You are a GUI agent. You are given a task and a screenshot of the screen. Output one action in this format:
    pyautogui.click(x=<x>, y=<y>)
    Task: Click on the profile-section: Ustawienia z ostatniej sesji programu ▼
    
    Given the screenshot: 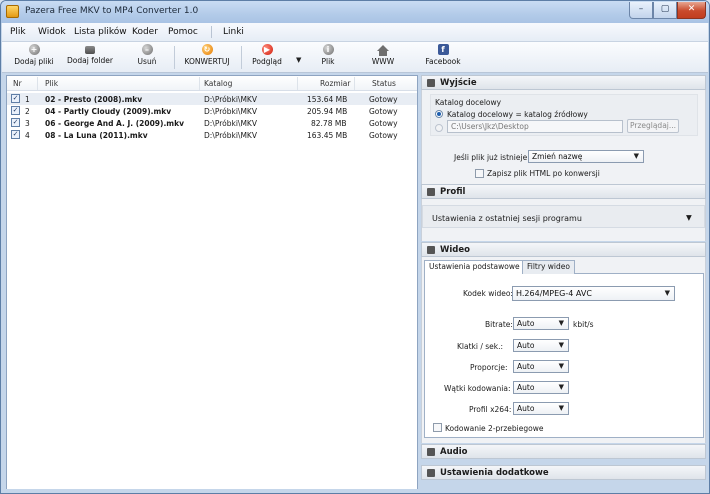 What is the action you would take?
    pyautogui.click(x=563, y=220)
    